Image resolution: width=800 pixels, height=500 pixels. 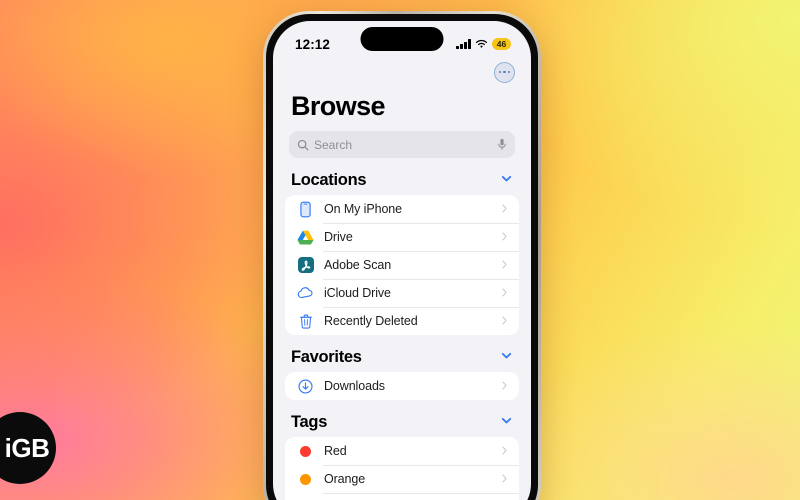 What do you see at coordinates (371, 321) in the screenshot?
I see `list-item-label: Recently Deleted` at bounding box center [371, 321].